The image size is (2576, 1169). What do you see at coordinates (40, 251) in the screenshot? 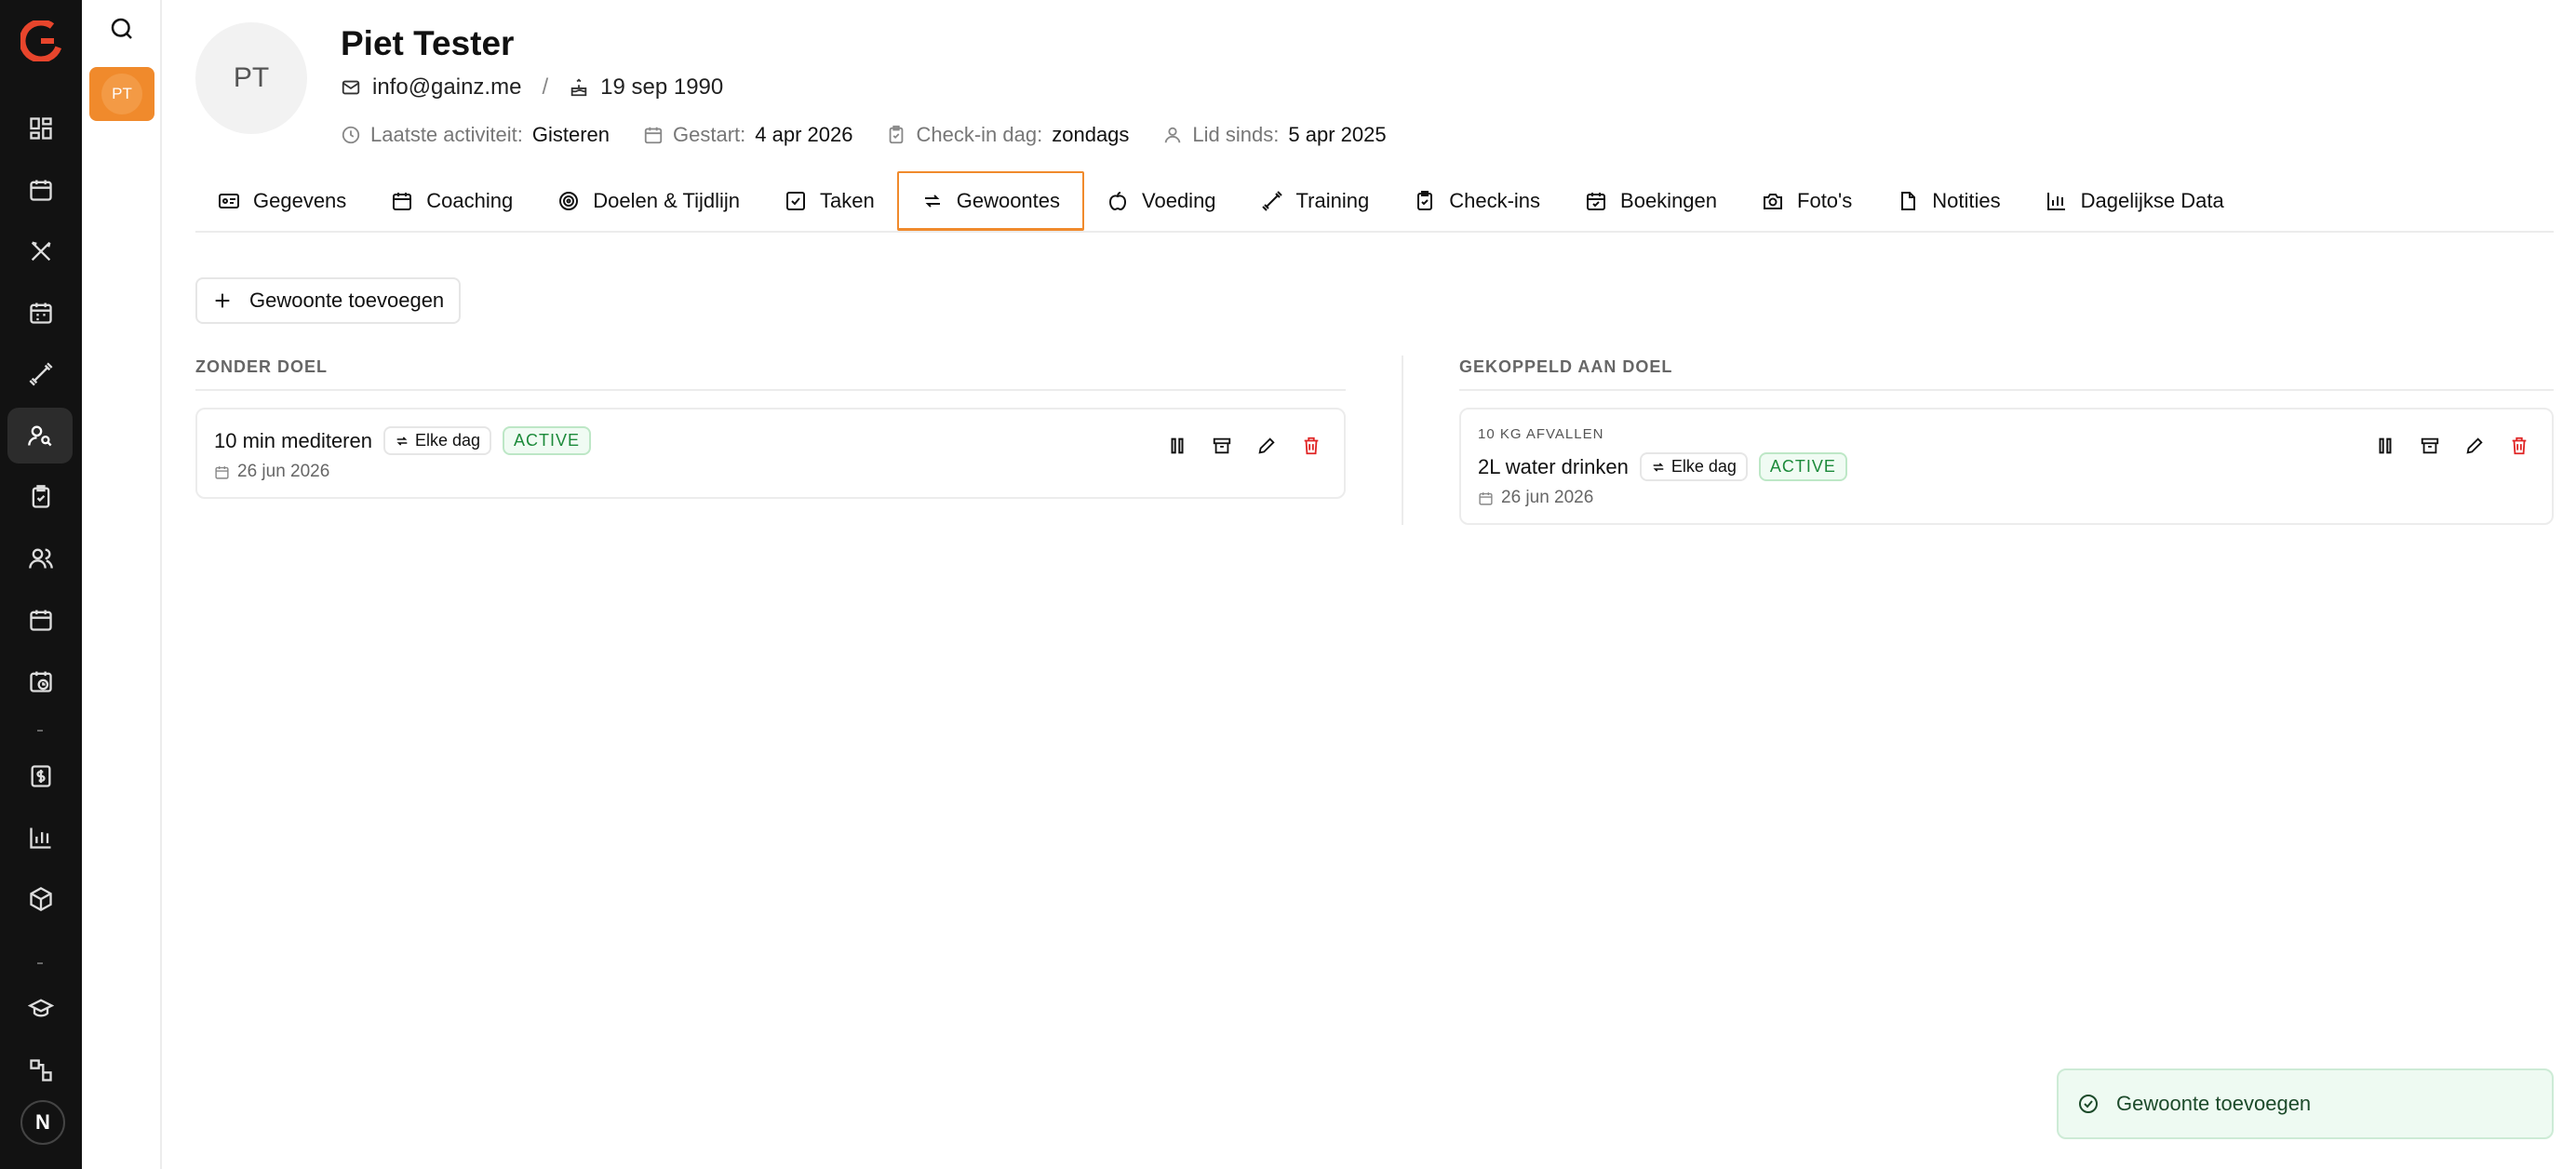
I see `utensils-icon` at bounding box center [40, 251].